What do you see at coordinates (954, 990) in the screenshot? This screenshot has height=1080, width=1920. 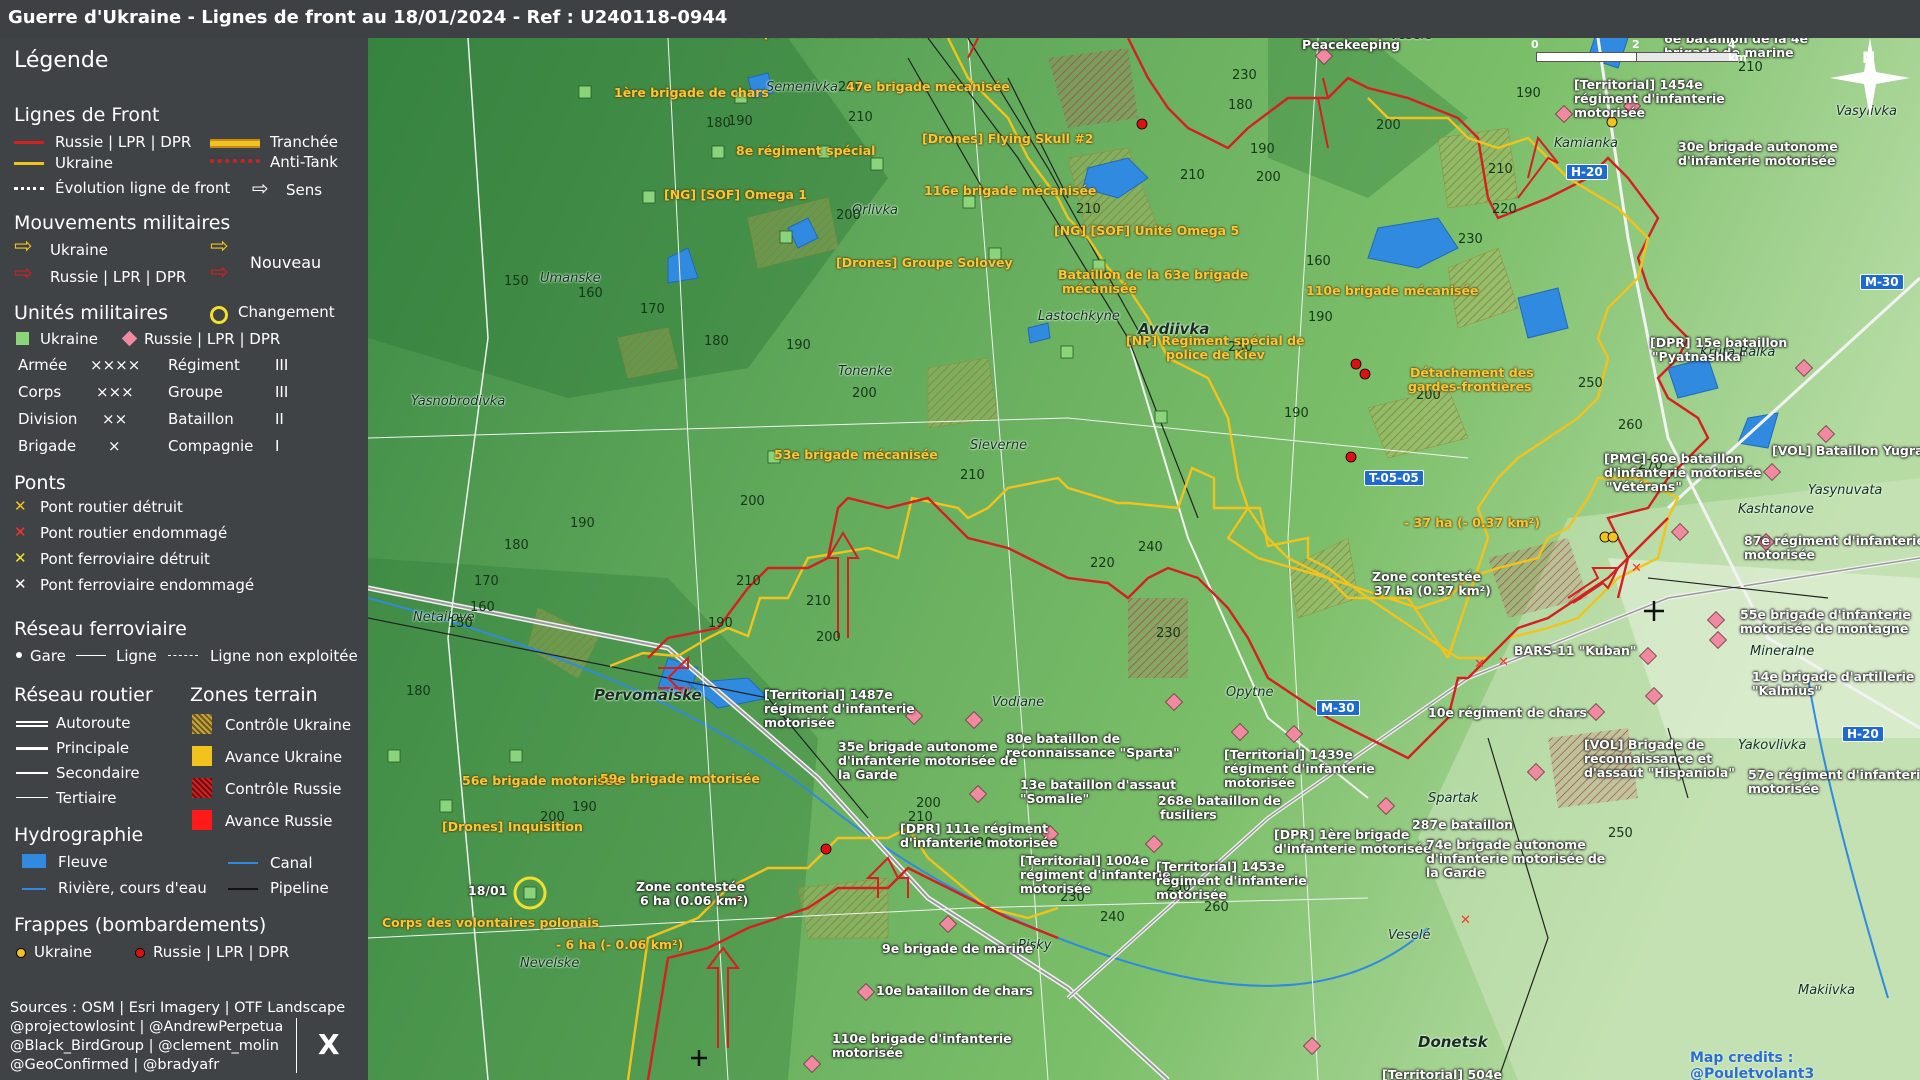 I see `russia-unit-label: 10e bataillon de chars` at bounding box center [954, 990].